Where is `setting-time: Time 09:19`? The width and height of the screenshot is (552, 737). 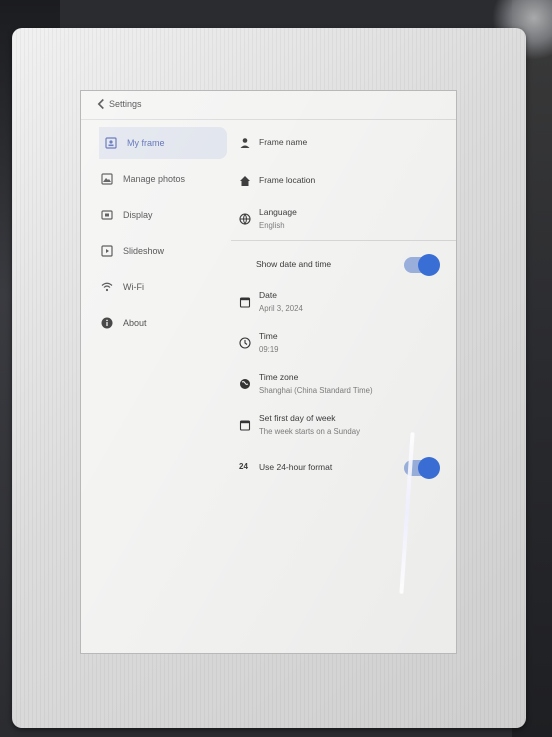 setting-time: Time 09:19 is located at coordinates (259, 342).